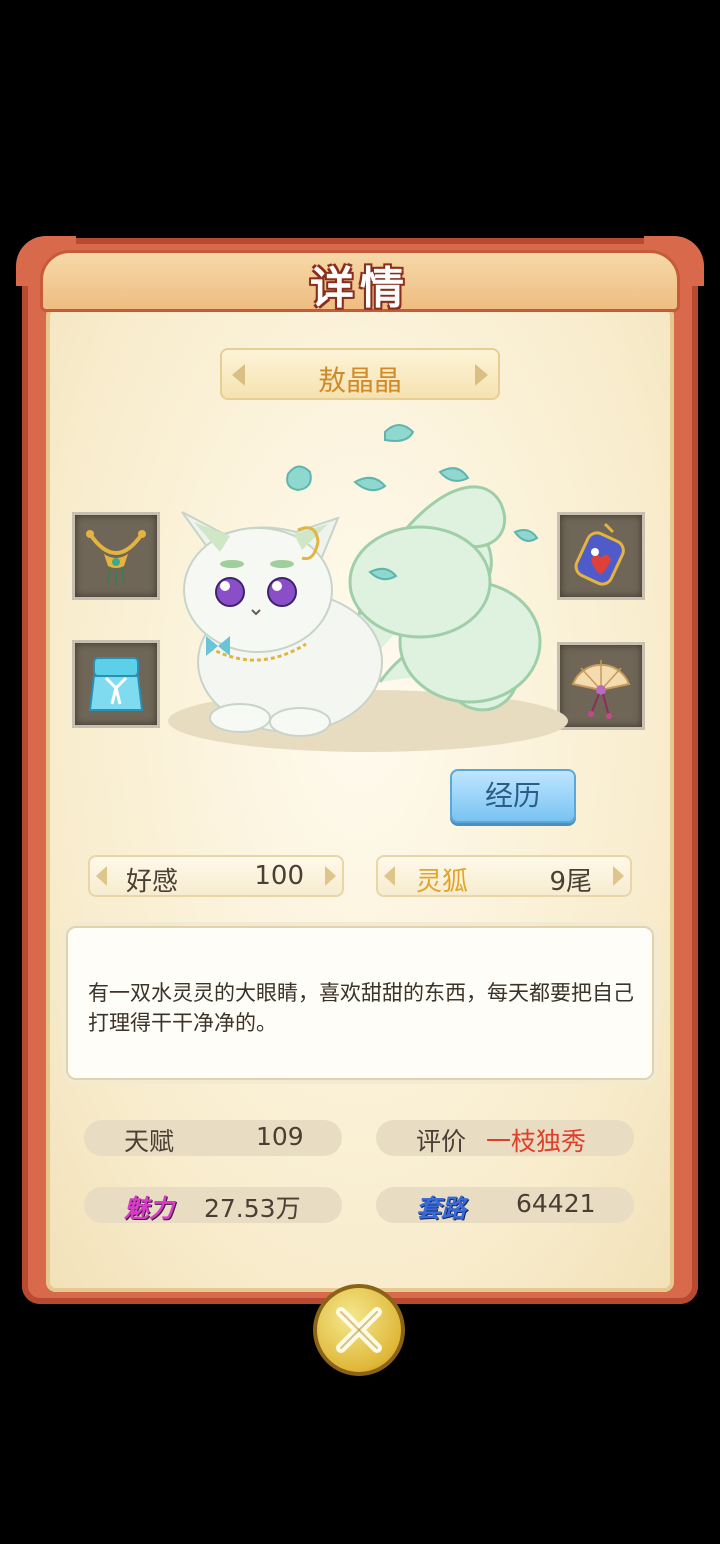 This screenshot has width=720, height=1544. Describe the element at coordinates (504, 876) in the screenshot. I see `species-pill: 灵狐 9尾` at that location.